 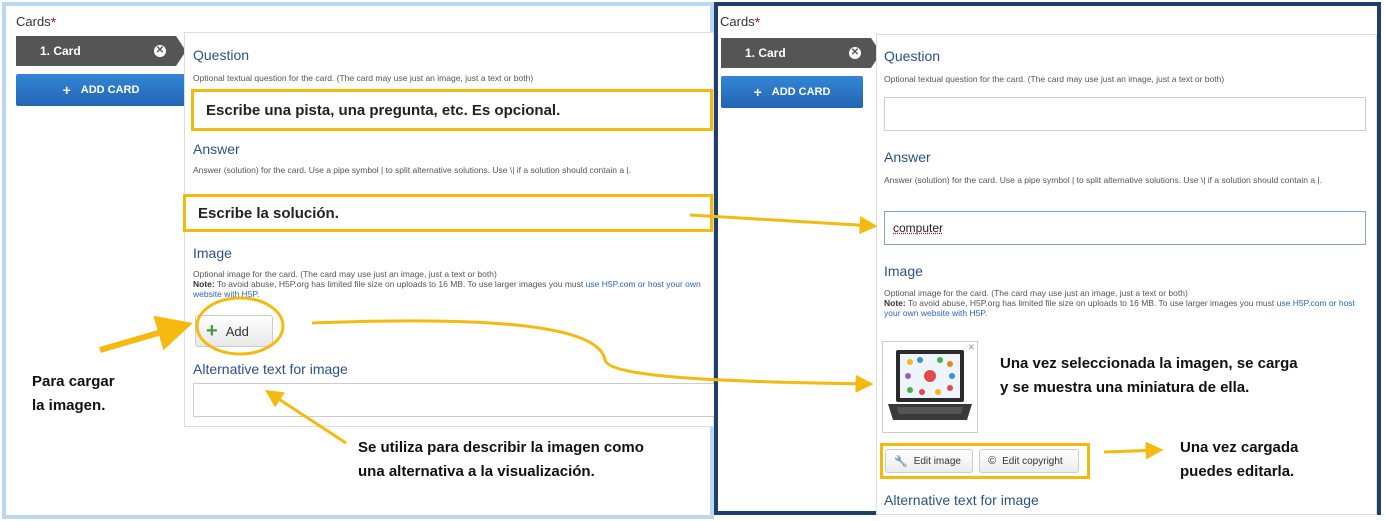 What do you see at coordinates (971, 347) in the screenshot?
I see `remove-icon: ✕` at bounding box center [971, 347].